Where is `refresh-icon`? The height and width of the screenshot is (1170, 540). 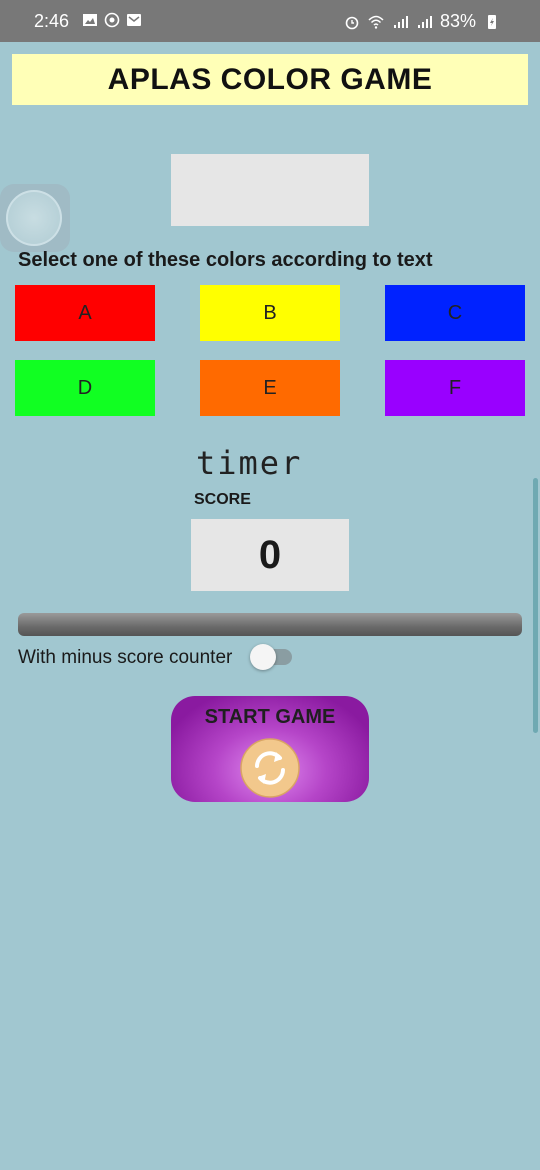
refresh-icon is located at coordinates (270, 768).